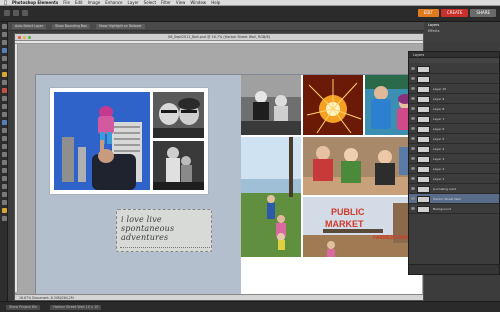  I want to click on move-tool-icon, so click(4, 26).